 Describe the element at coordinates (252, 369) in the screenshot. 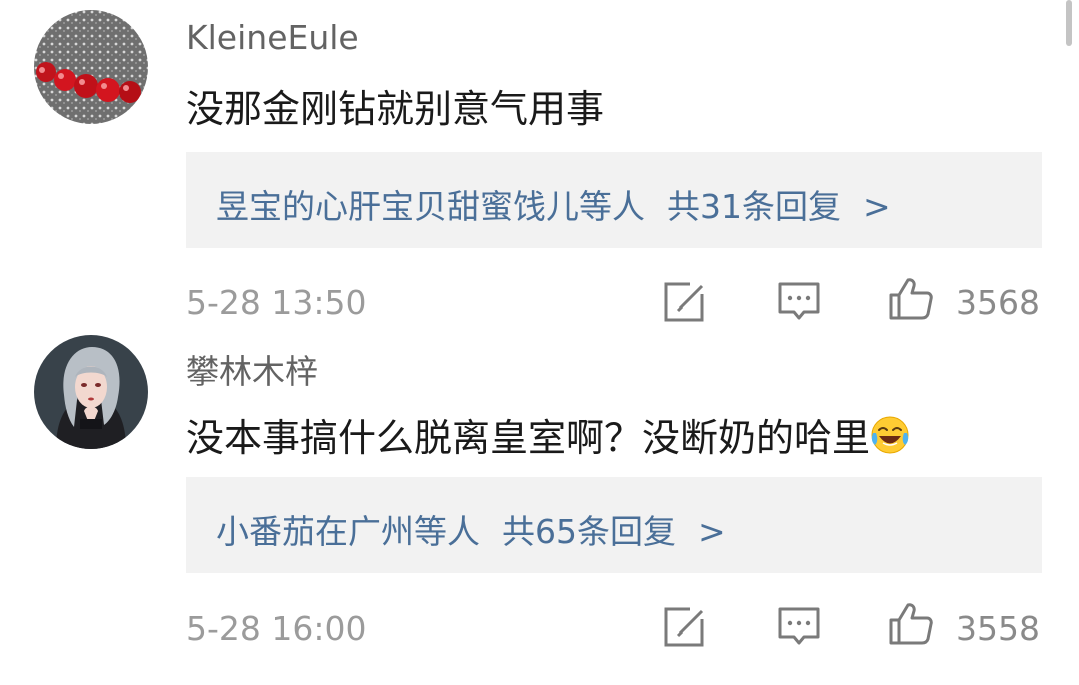

I see `username: 攀林木梓` at that location.